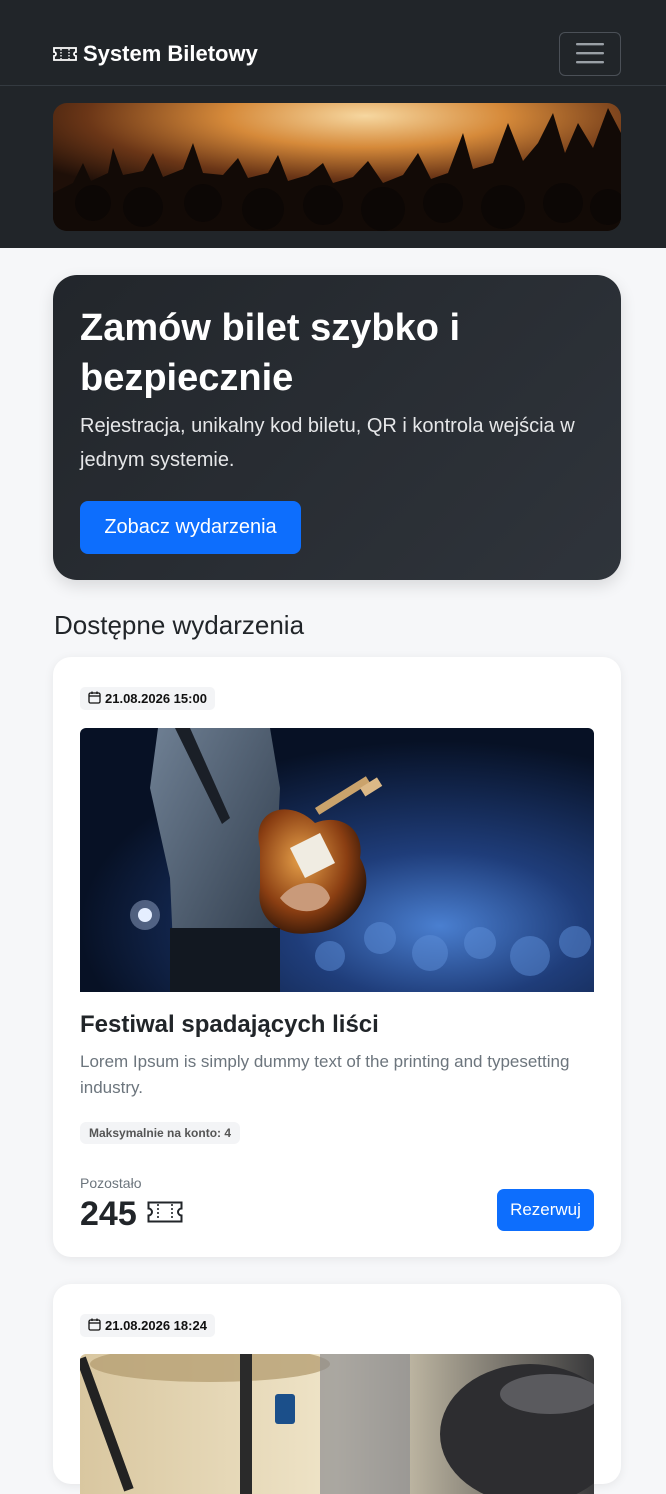  I want to click on reserve-button: Rezerwuj, so click(545, 1210).